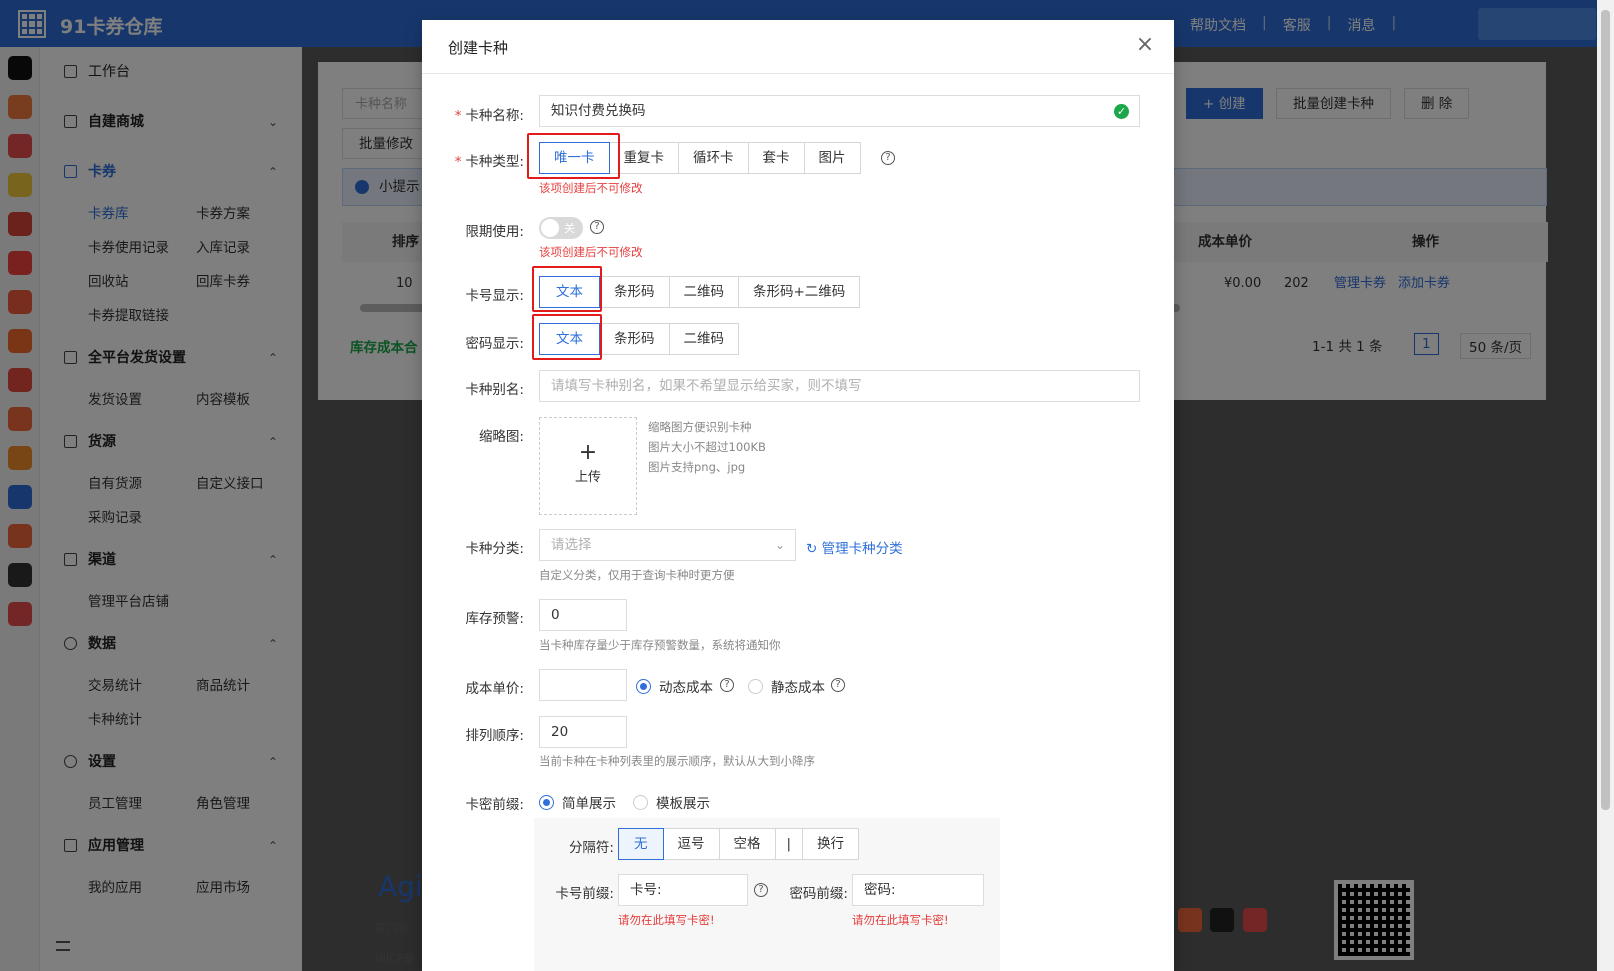  Describe the element at coordinates (660, 645) in the screenshot. I see `stock-warn-hint: 当卡种库存量少于库存预警数量，系统将通知你` at that location.